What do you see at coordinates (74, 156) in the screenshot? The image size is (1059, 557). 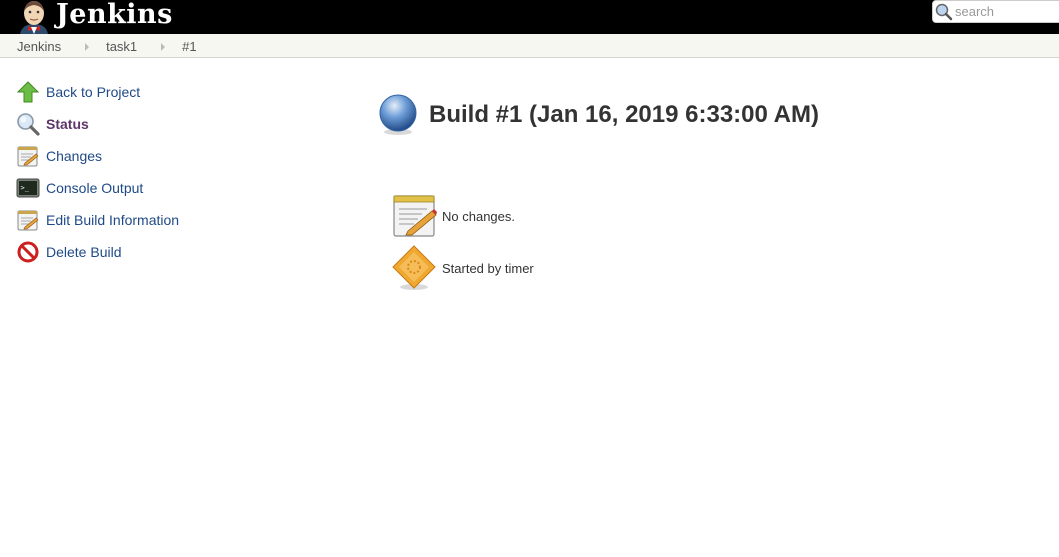 I see `changes-link: Changes` at bounding box center [74, 156].